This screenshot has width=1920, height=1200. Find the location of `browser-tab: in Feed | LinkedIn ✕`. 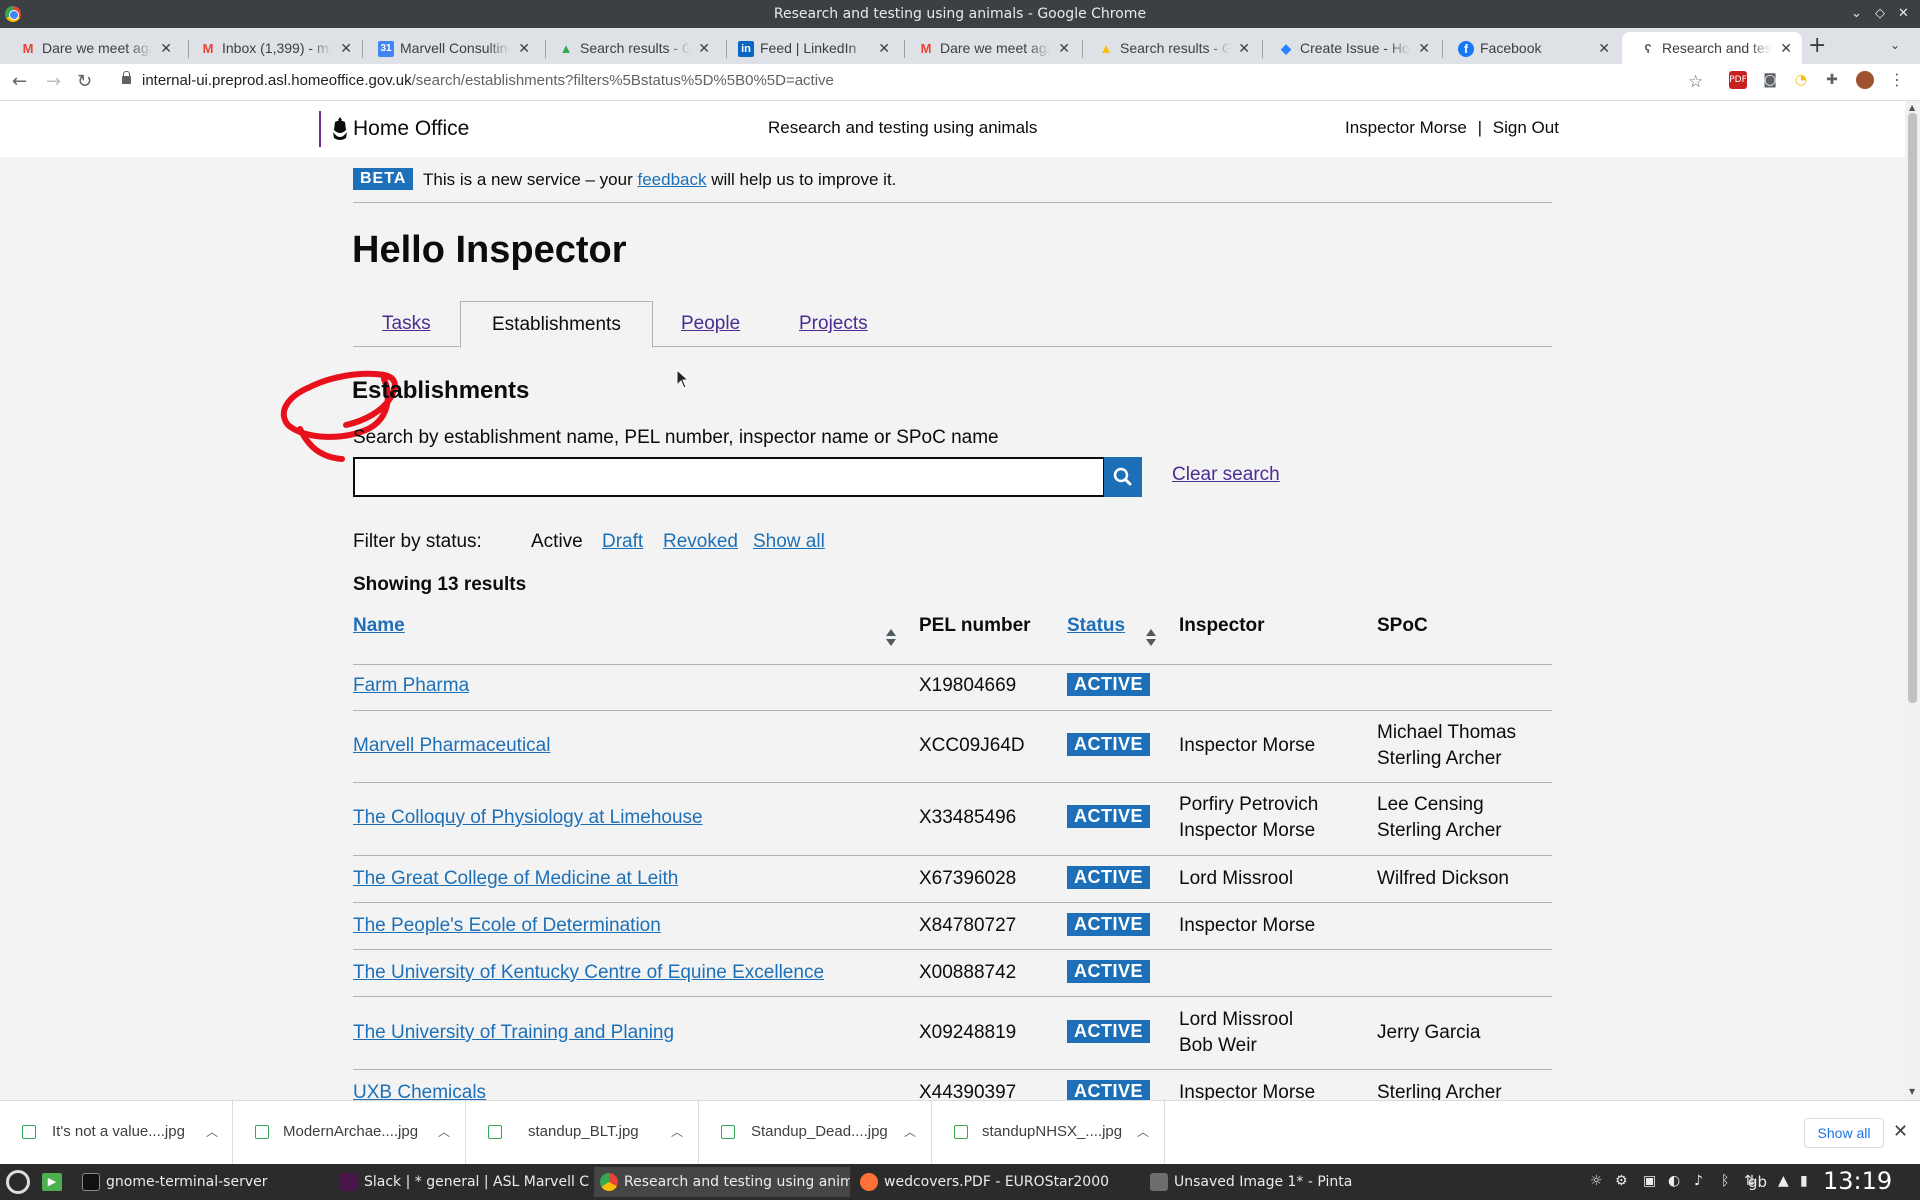

browser-tab: in Feed | LinkedIn ✕ is located at coordinates (810, 48).